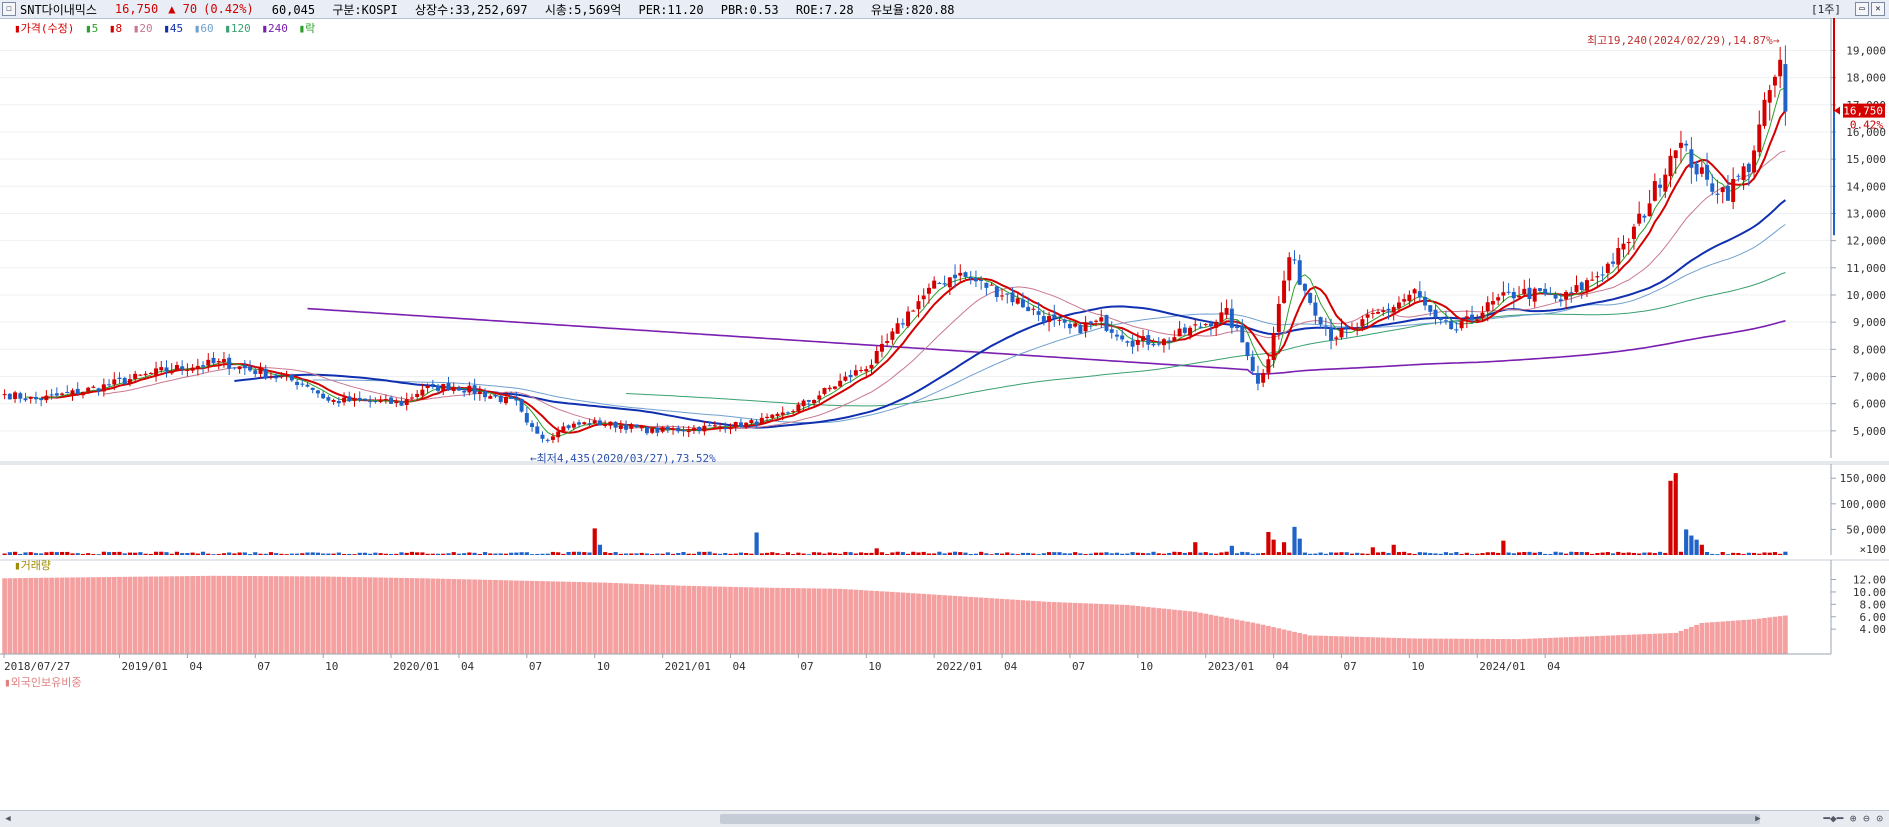 Image resolution: width=1889 pixels, height=827 pixels. Describe the element at coordinates (1878, 9) in the screenshot. I see `close-icon: ✕` at that location.